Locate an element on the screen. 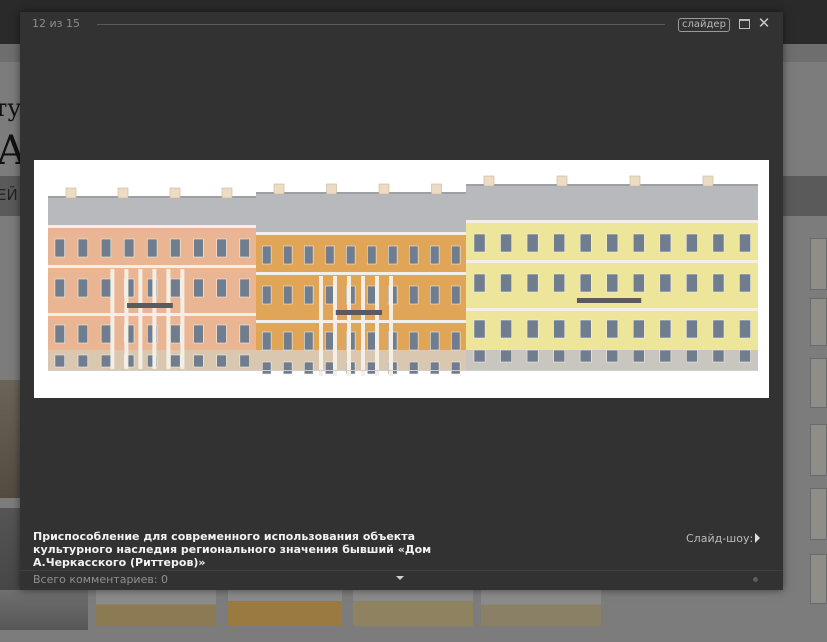  background-nav-text: ЕЙ is located at coordinates (9, 195).